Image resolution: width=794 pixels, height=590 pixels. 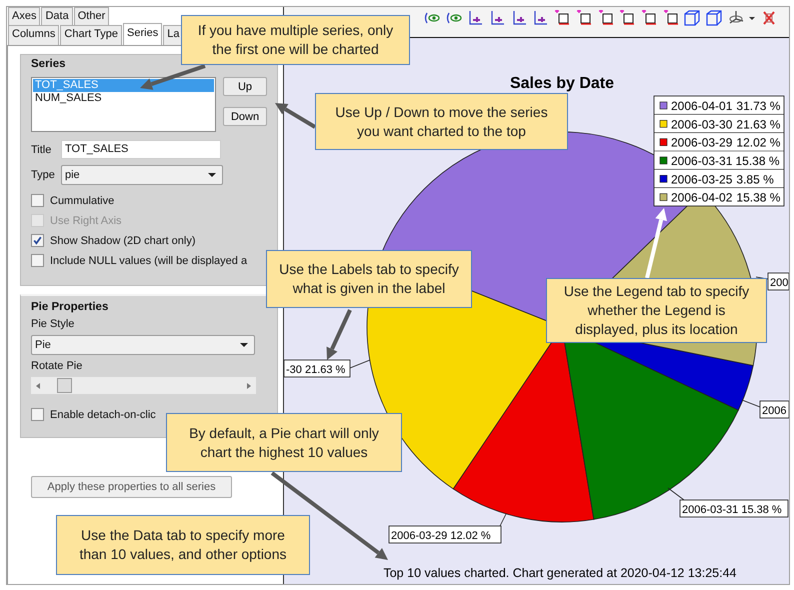 What do you see at coordinates (57, 366) in the screenshot?
I see `field-label: Rotate Pie` at bounding box center [57, 366].